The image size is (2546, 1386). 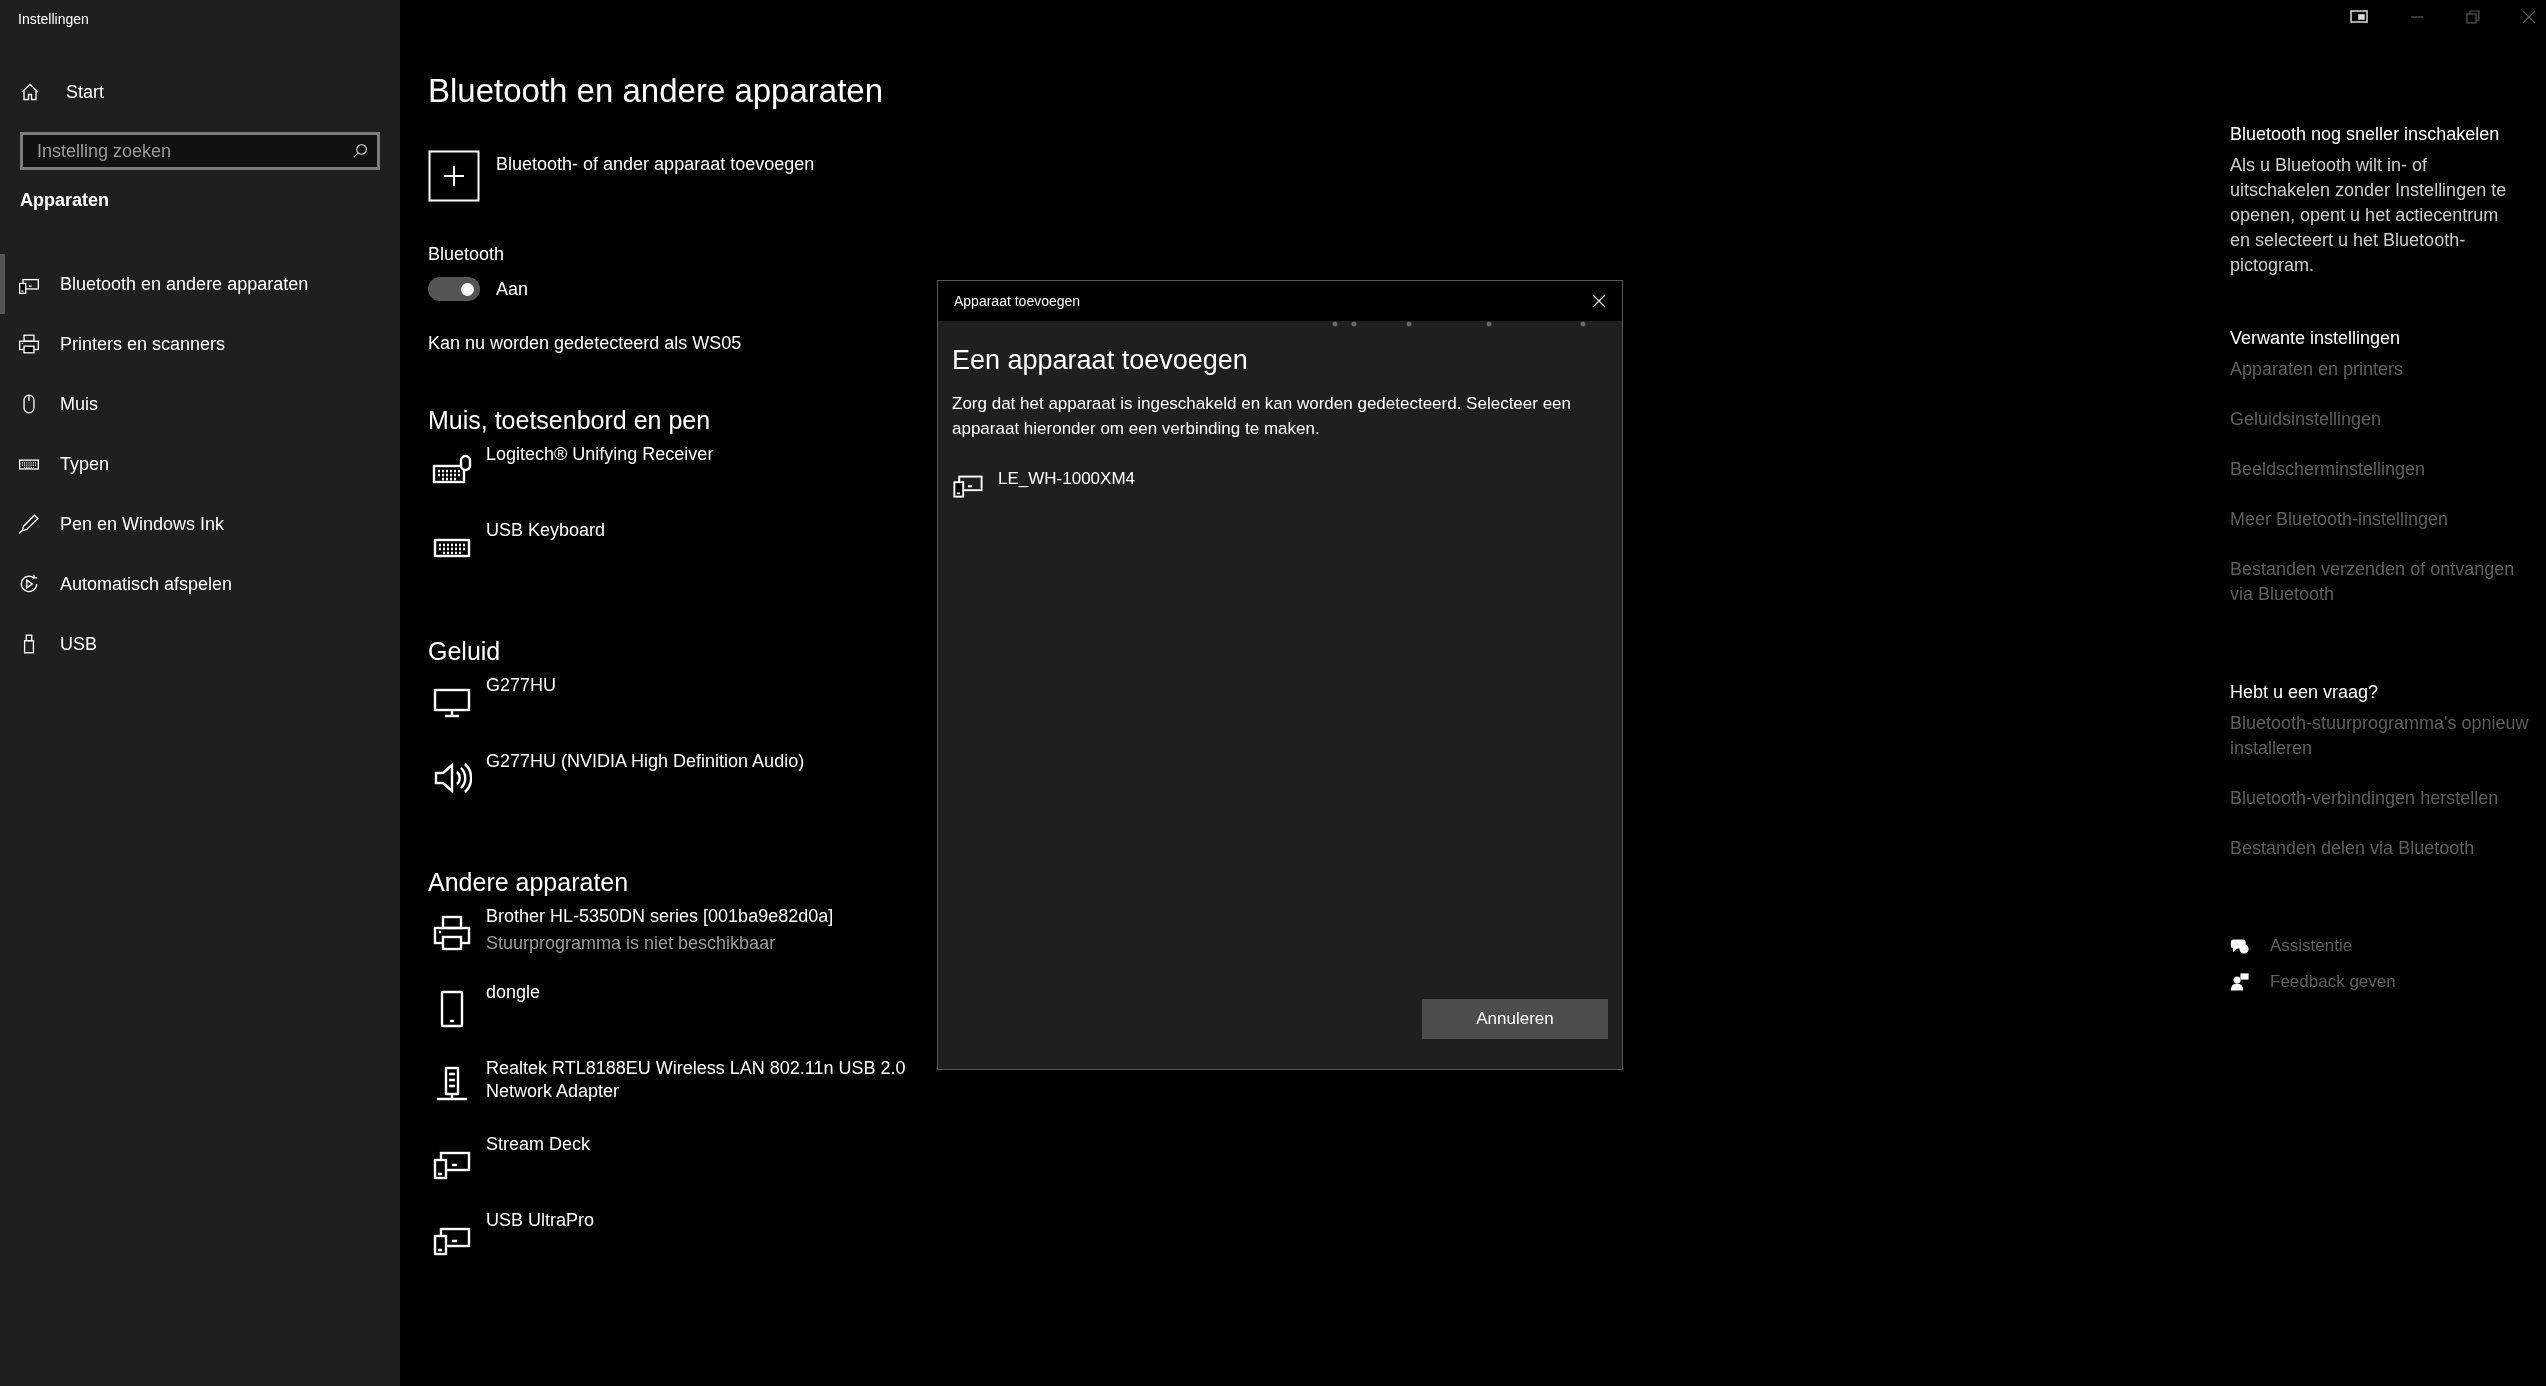 I want to click on discoverable-text: Kan nu worden gedetecteerd als WS05, so click(x=585, y=343).